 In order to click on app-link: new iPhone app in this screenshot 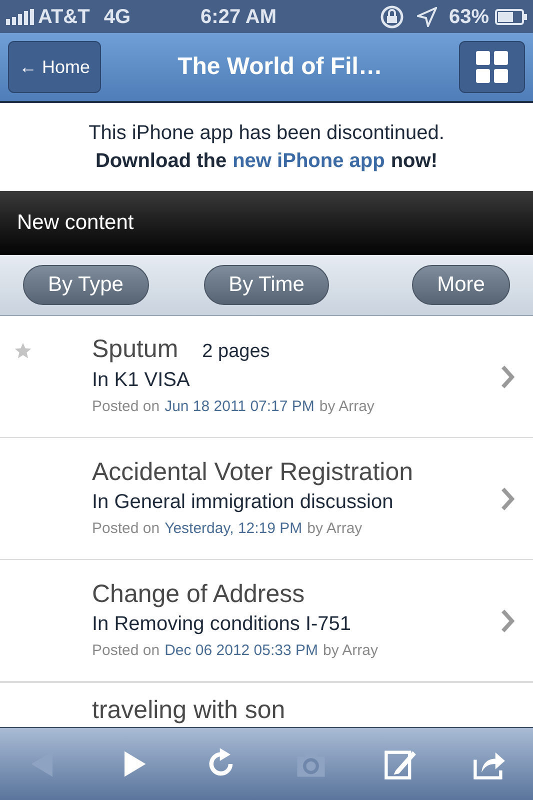, I will do `click(308, 161)`.